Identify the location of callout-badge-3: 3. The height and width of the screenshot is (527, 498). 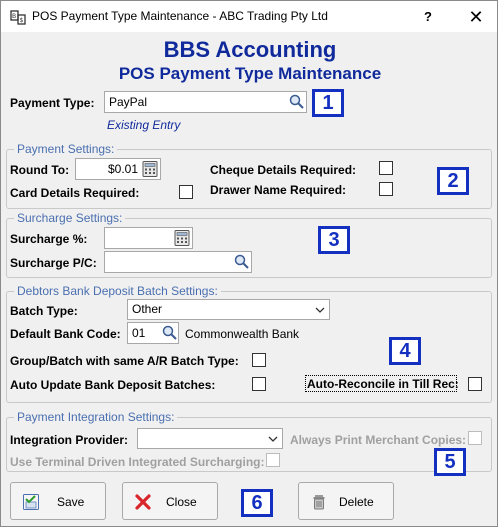
(334, 240).